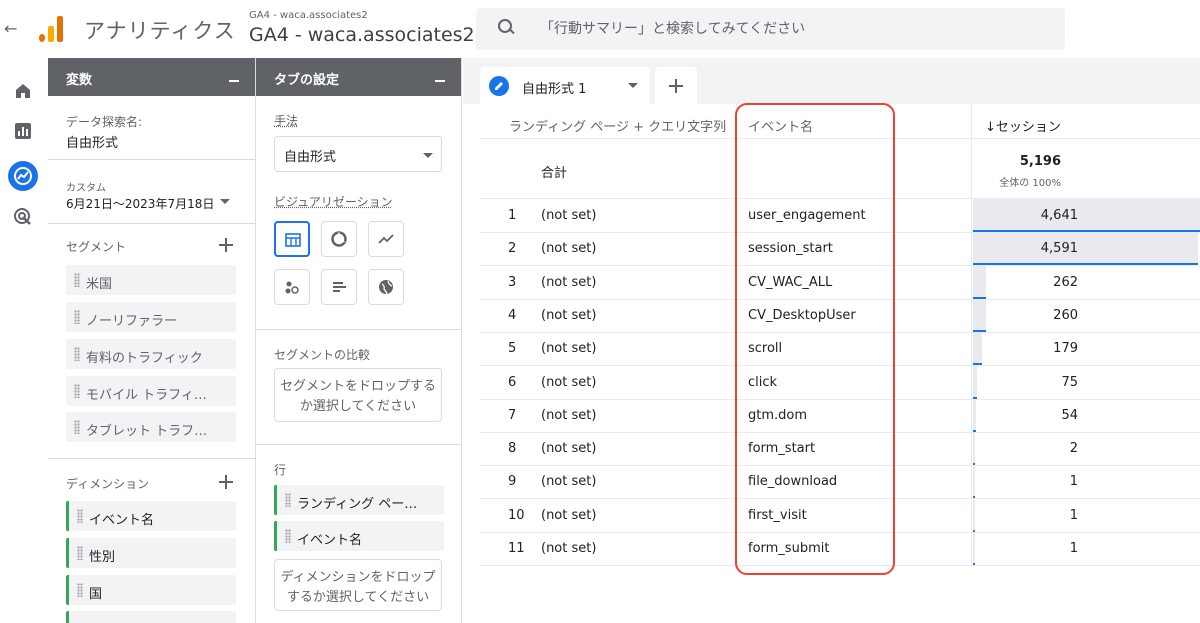 Image resolution: width=1200 pixels, height=623 pixels. What do you see at coordinates (512, 415) in the screenshot?
I see `row-number: 7` at bounding box center [512, 415].